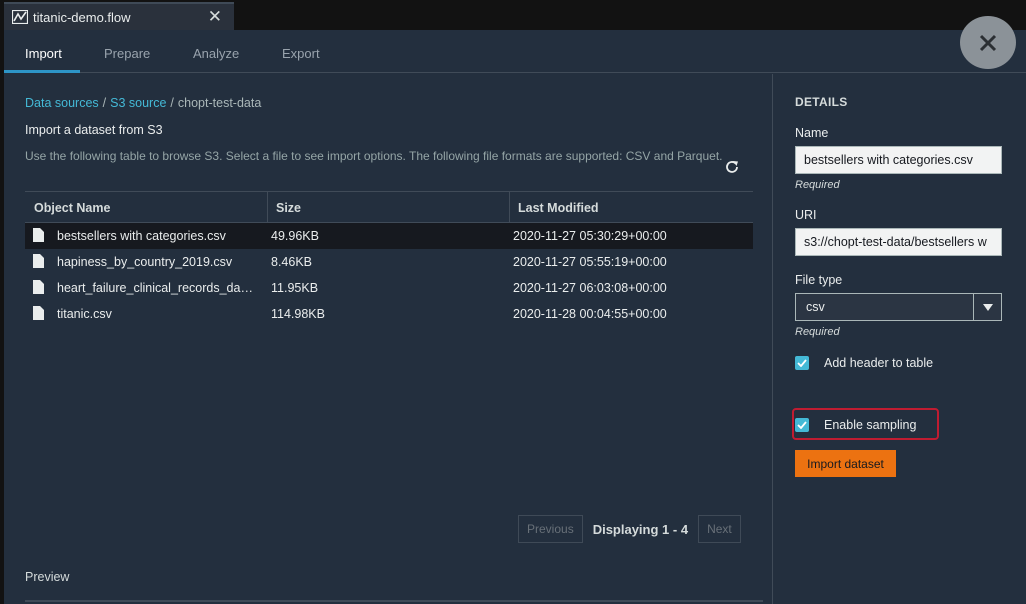 This screenshot has width=1026, height=604. I want to click on name-label: Name, so click(812, 133).